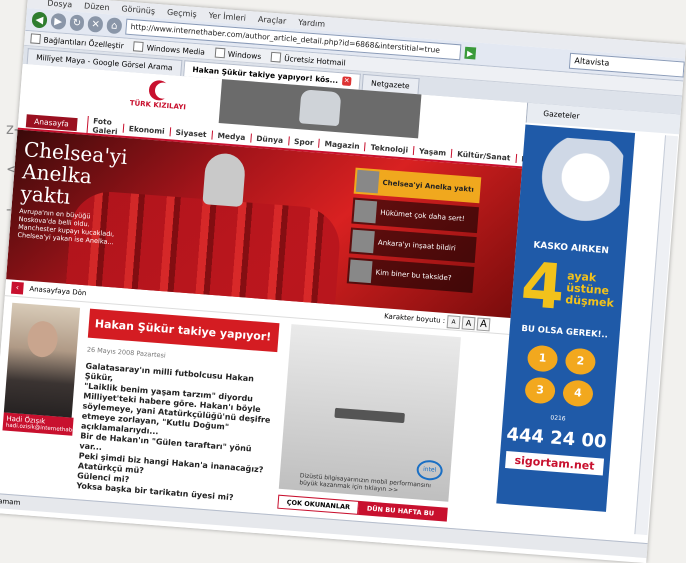  What do you see at coordinates (39, 20) in the screenshot?
I see `back-arrow-icon: ◀` at bounding box center [39, 20].